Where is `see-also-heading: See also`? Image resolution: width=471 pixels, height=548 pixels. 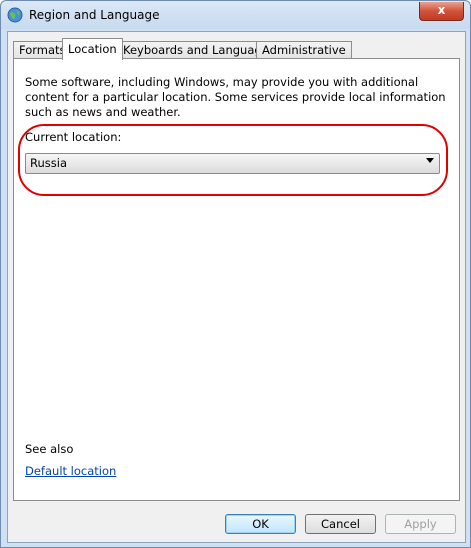 see-also-heading: See also is located at coordinates (49, 449).